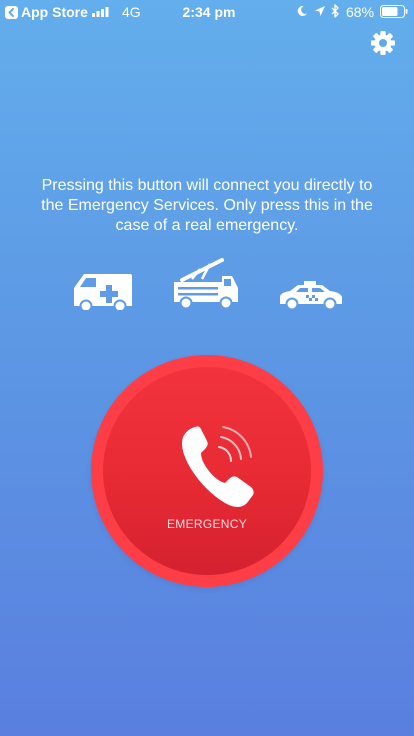 Image resolution: width=414 pixels, height=736 pixels. What do you see at coordinates (302, 10) in the screenshot?
I see `moon-icon` at bounding box center [302, 10].